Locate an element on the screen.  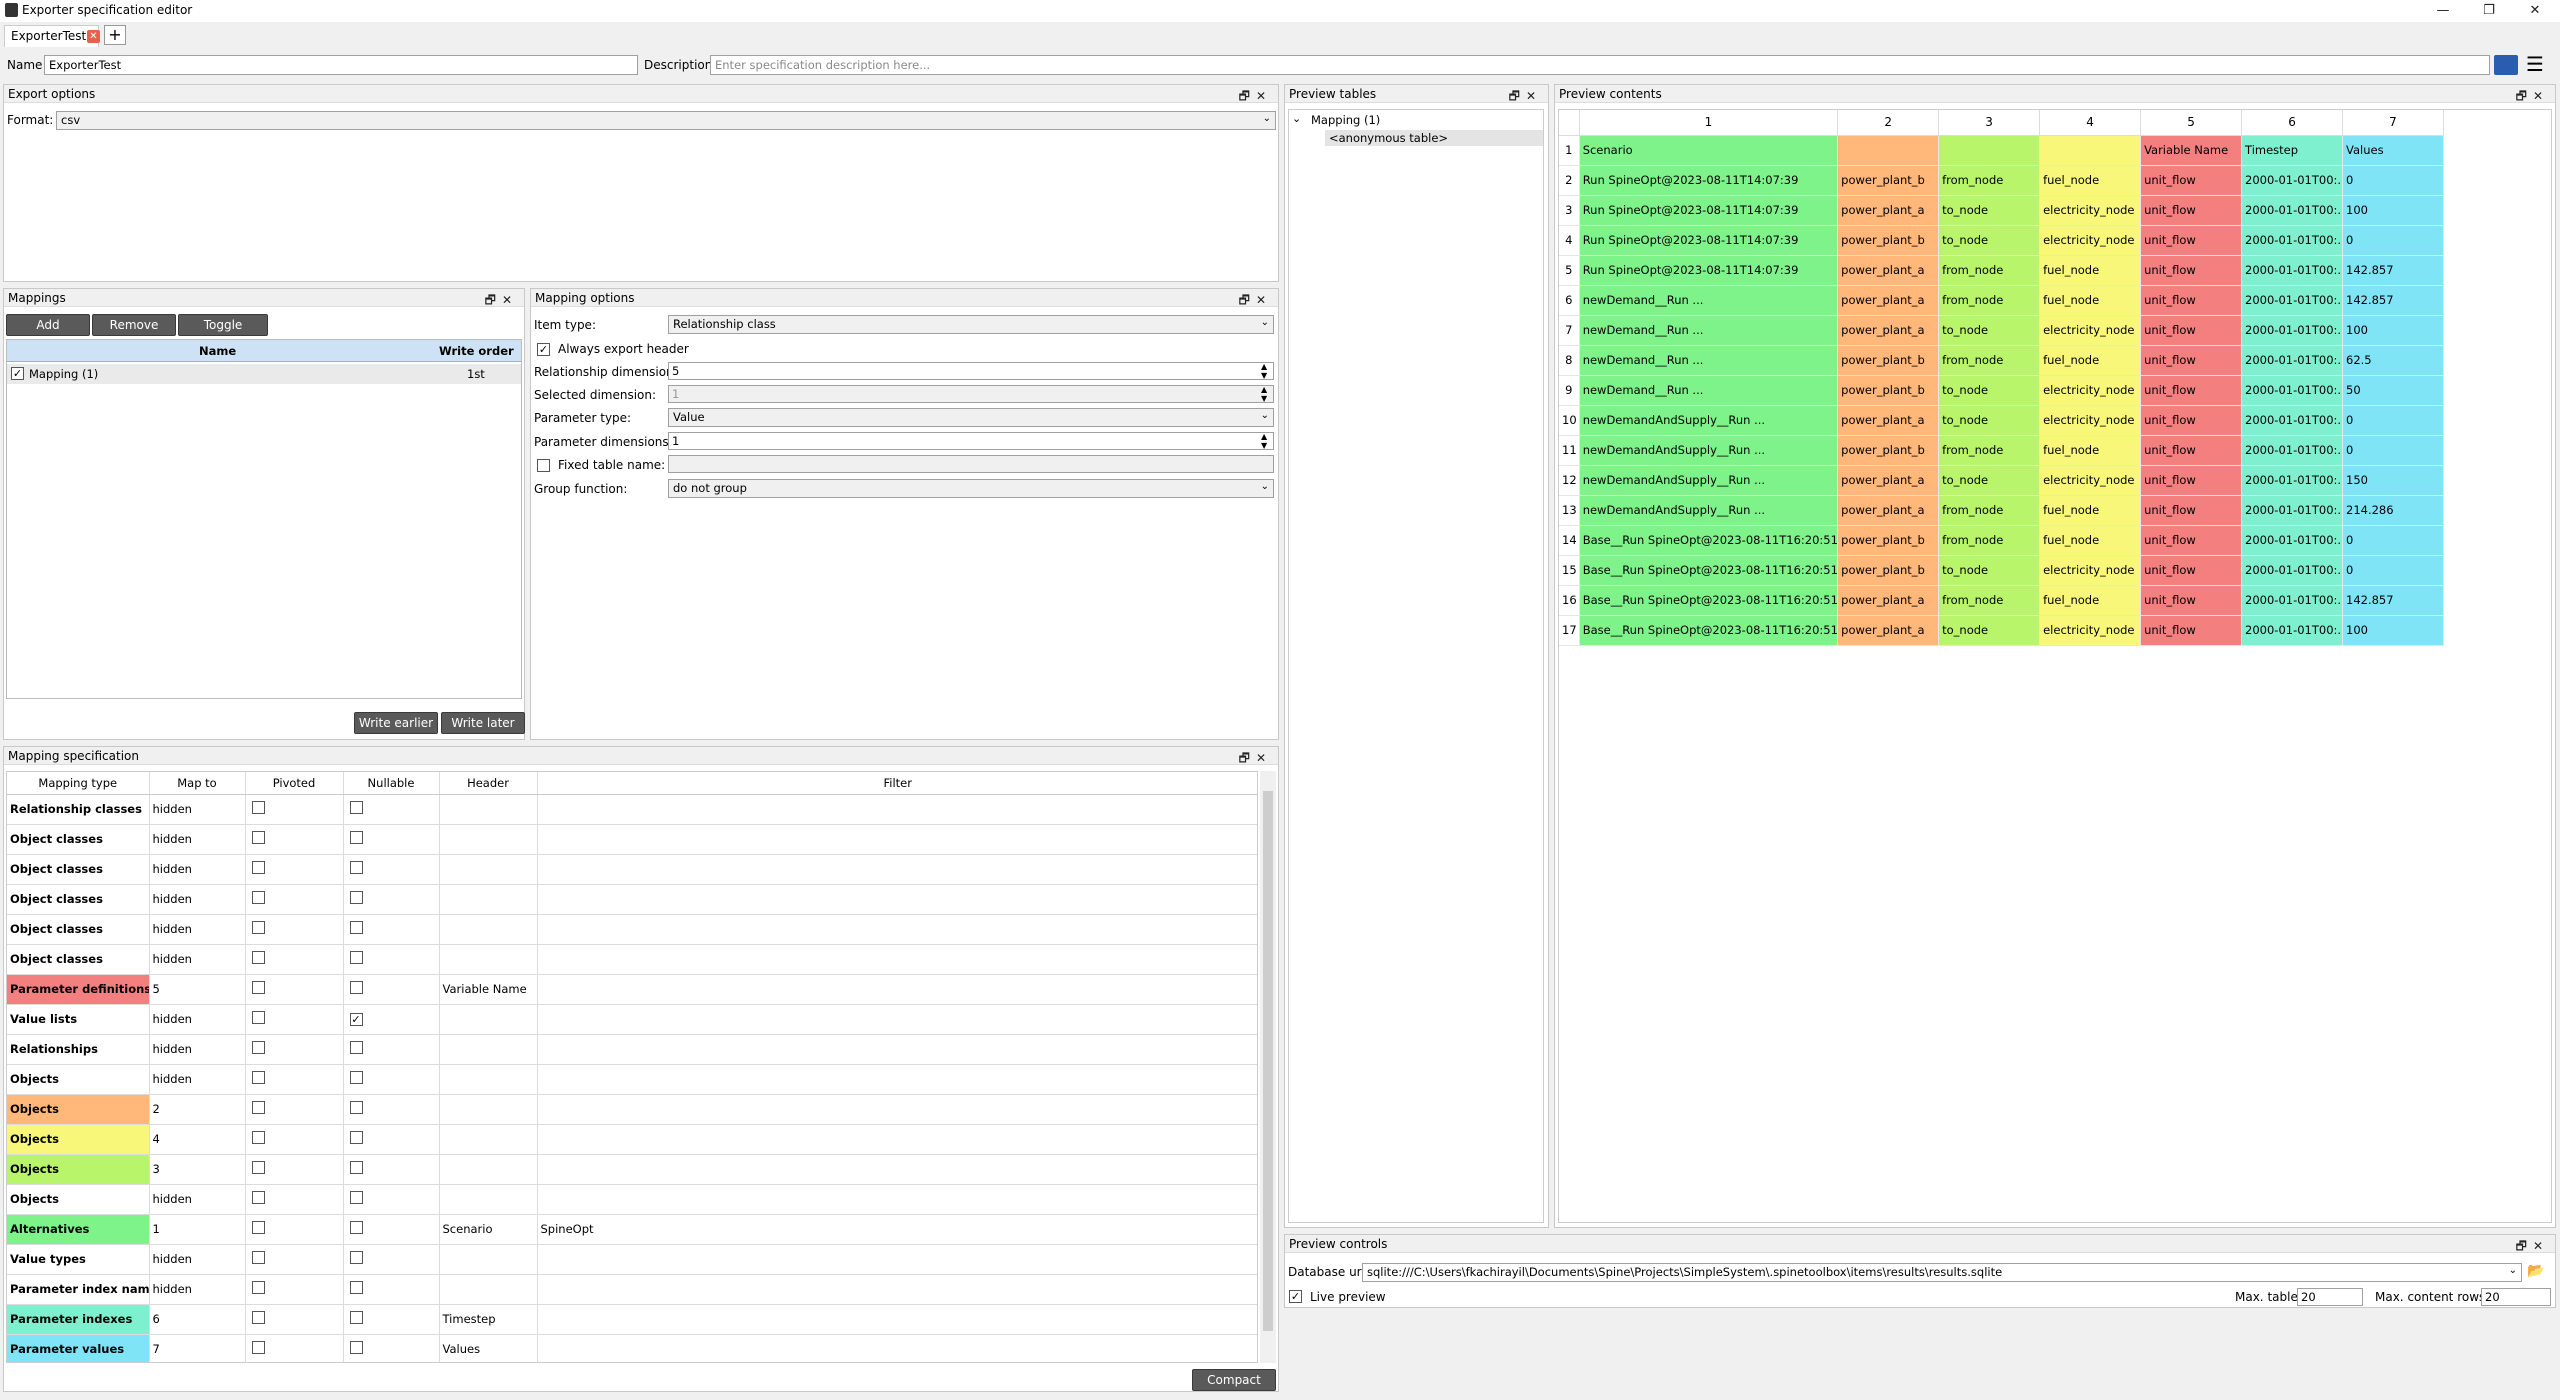
nullable-checkbox: ✓ is located at coordinates (356, 1019).